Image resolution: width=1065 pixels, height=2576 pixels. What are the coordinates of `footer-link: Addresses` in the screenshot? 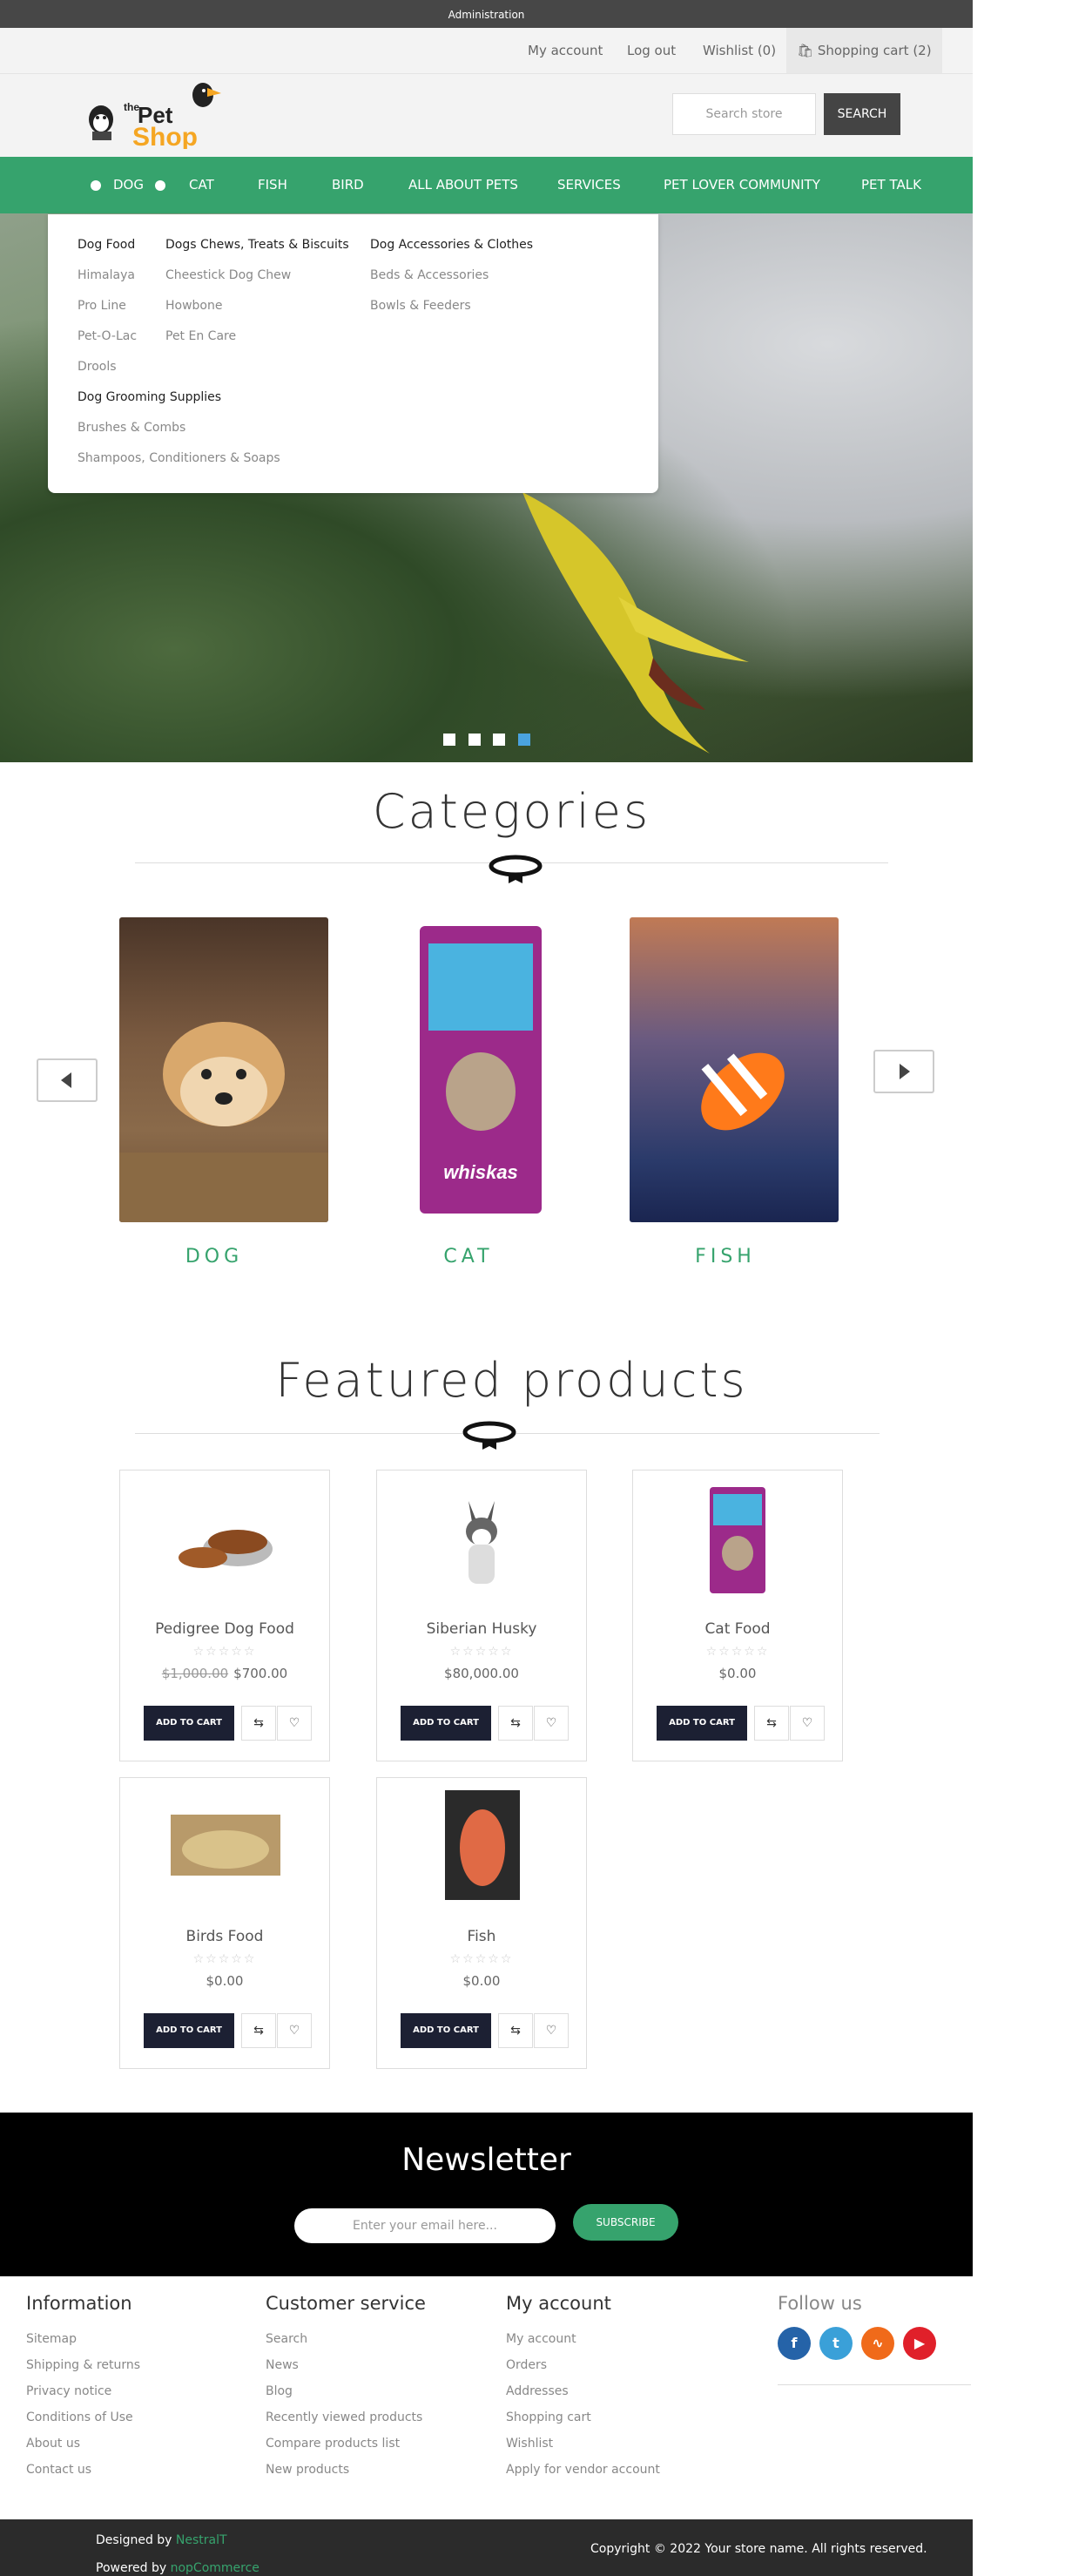 It's located at (538, 2391).